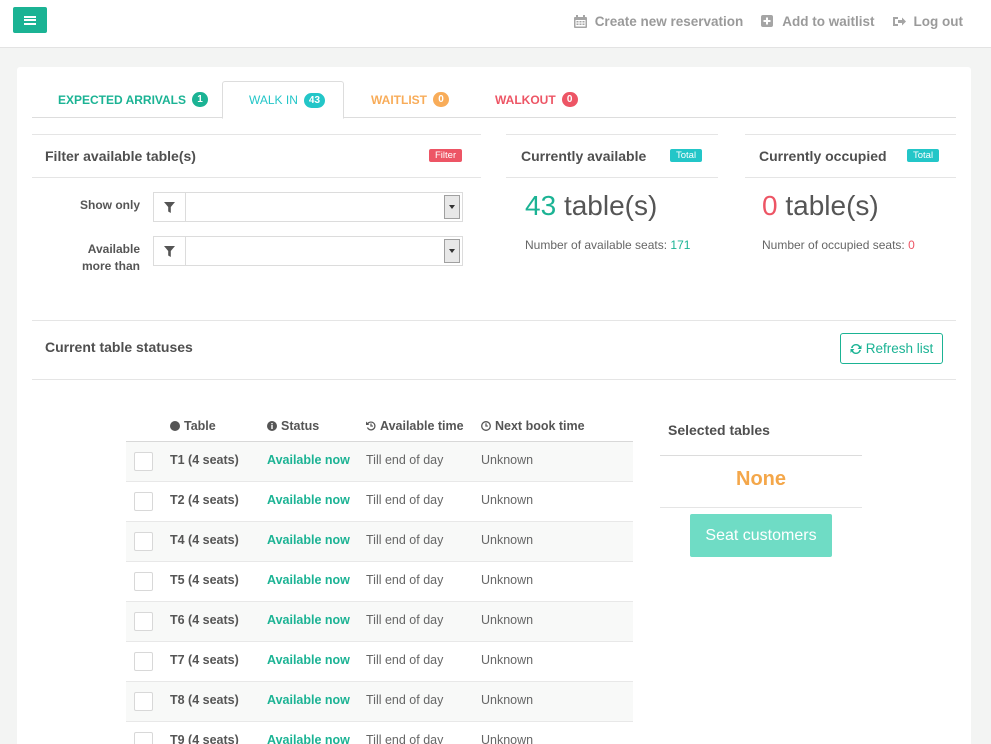 The height and width of the screenshot is (744, 991). I want to click on tab-walk-in: WALK IN 43, so click(283, 100).